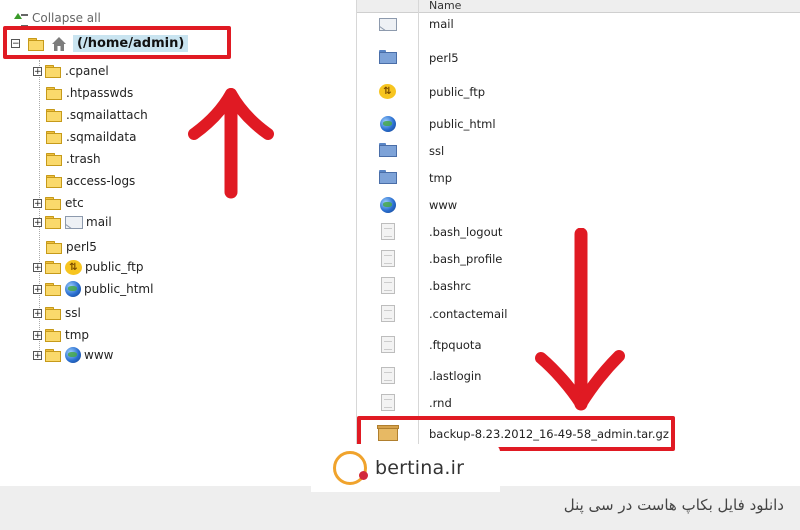 The image size is (800, 530). Describe the element at coordinates (578, 57) in the screenshot. I see `file-row-perl5: perl5` at that location.